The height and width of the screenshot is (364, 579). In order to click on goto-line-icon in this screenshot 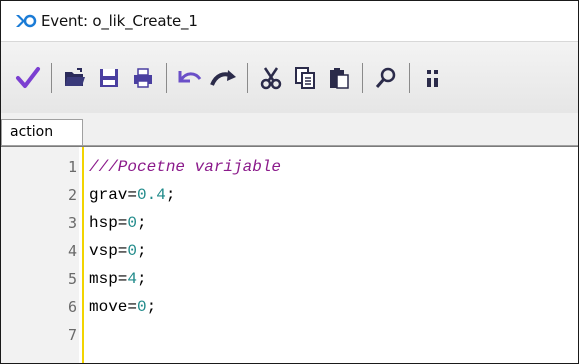, I will do `click(433, 78)`.